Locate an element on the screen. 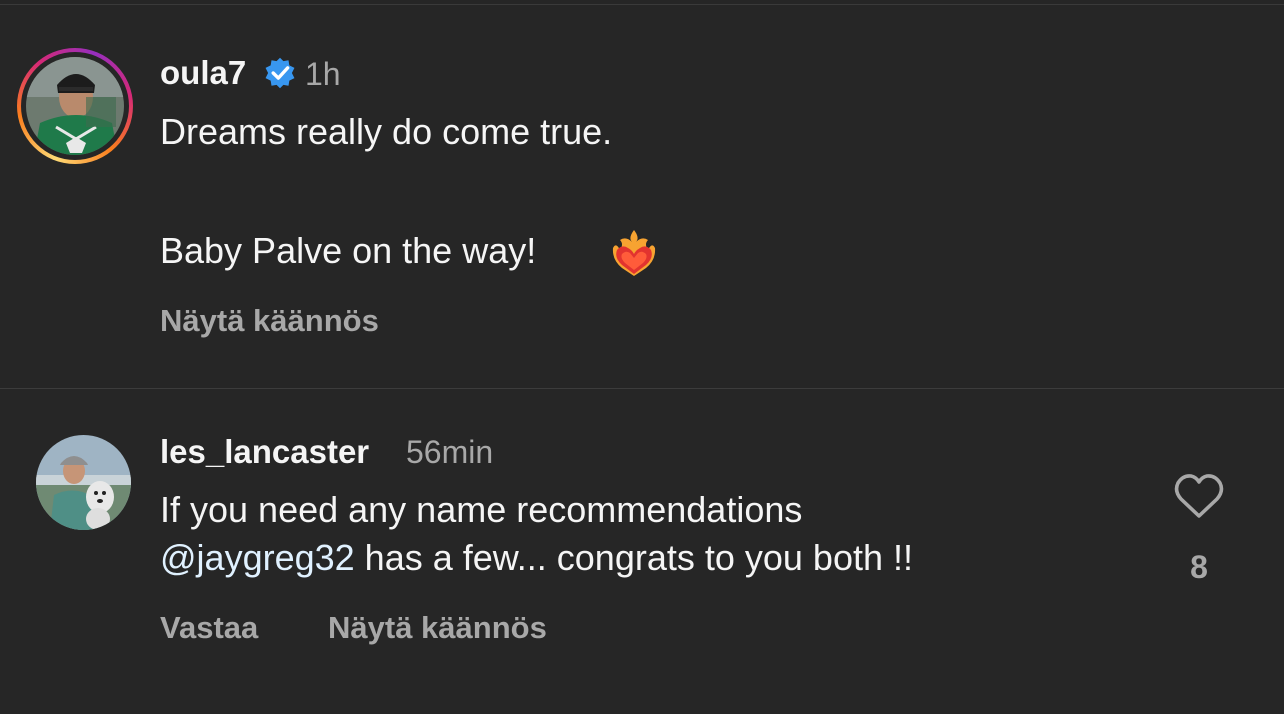 This screenshot has width=1284, height=714. caption-line-2: Baby Palve on the way! is located at coordinates (348, 250).